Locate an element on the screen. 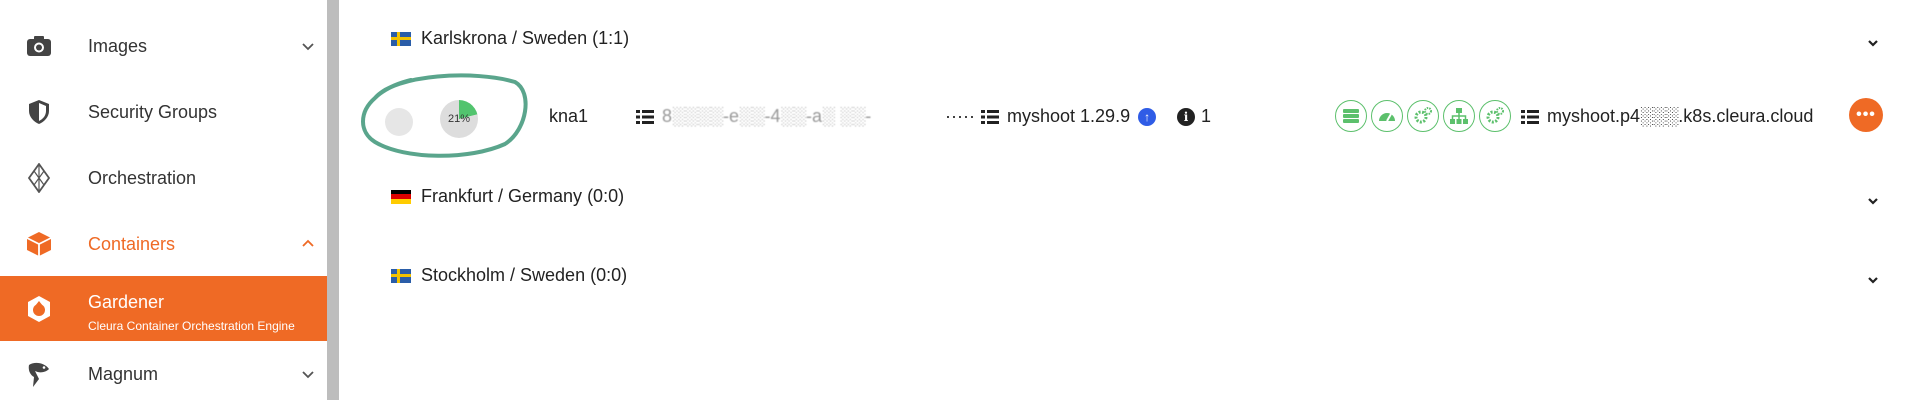 The height and width of the screenshot is (400, 1920). sidebar-item-sublabel: Cleura Container Orchestration Engine is located at coordinates (191, 326).